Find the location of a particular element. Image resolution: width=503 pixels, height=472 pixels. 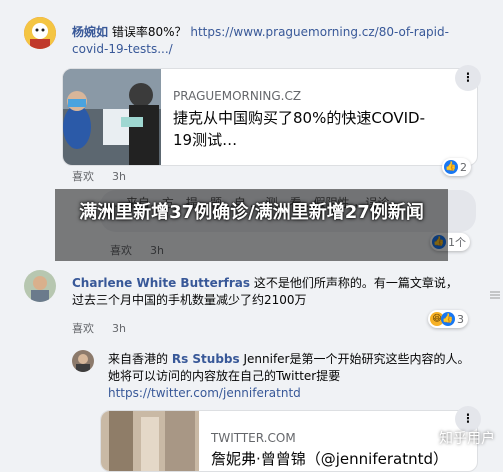

reaction-count: 3 is located at coordinates (460, 319).